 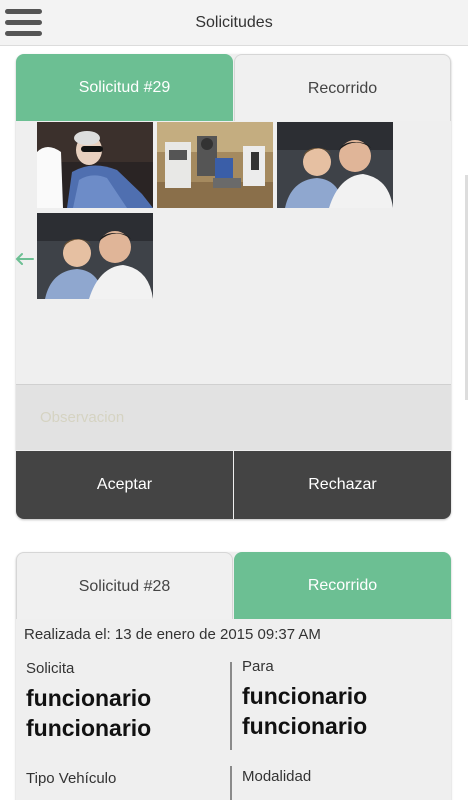 I want to click on tab-bar: Solicitud #29 Recorrido, so click(x=233, y=87).